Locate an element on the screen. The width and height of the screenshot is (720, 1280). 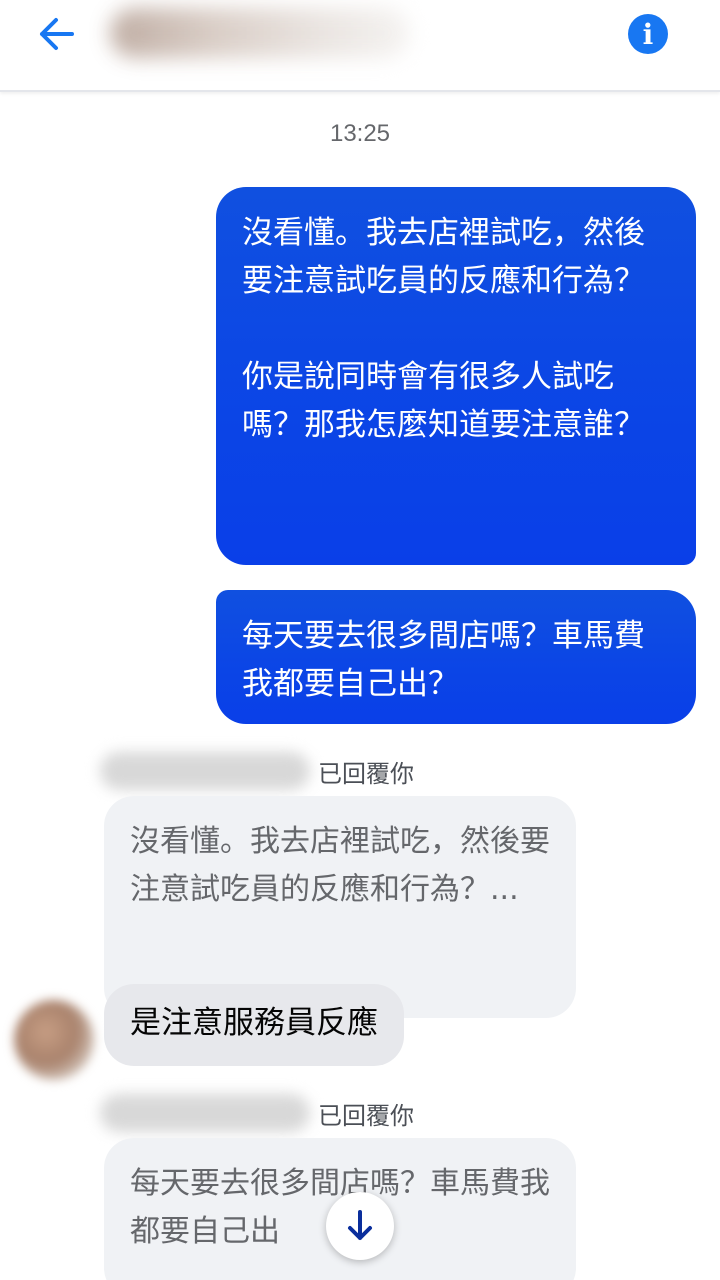
contact-name-redacted is located at coordinates (260, 33).